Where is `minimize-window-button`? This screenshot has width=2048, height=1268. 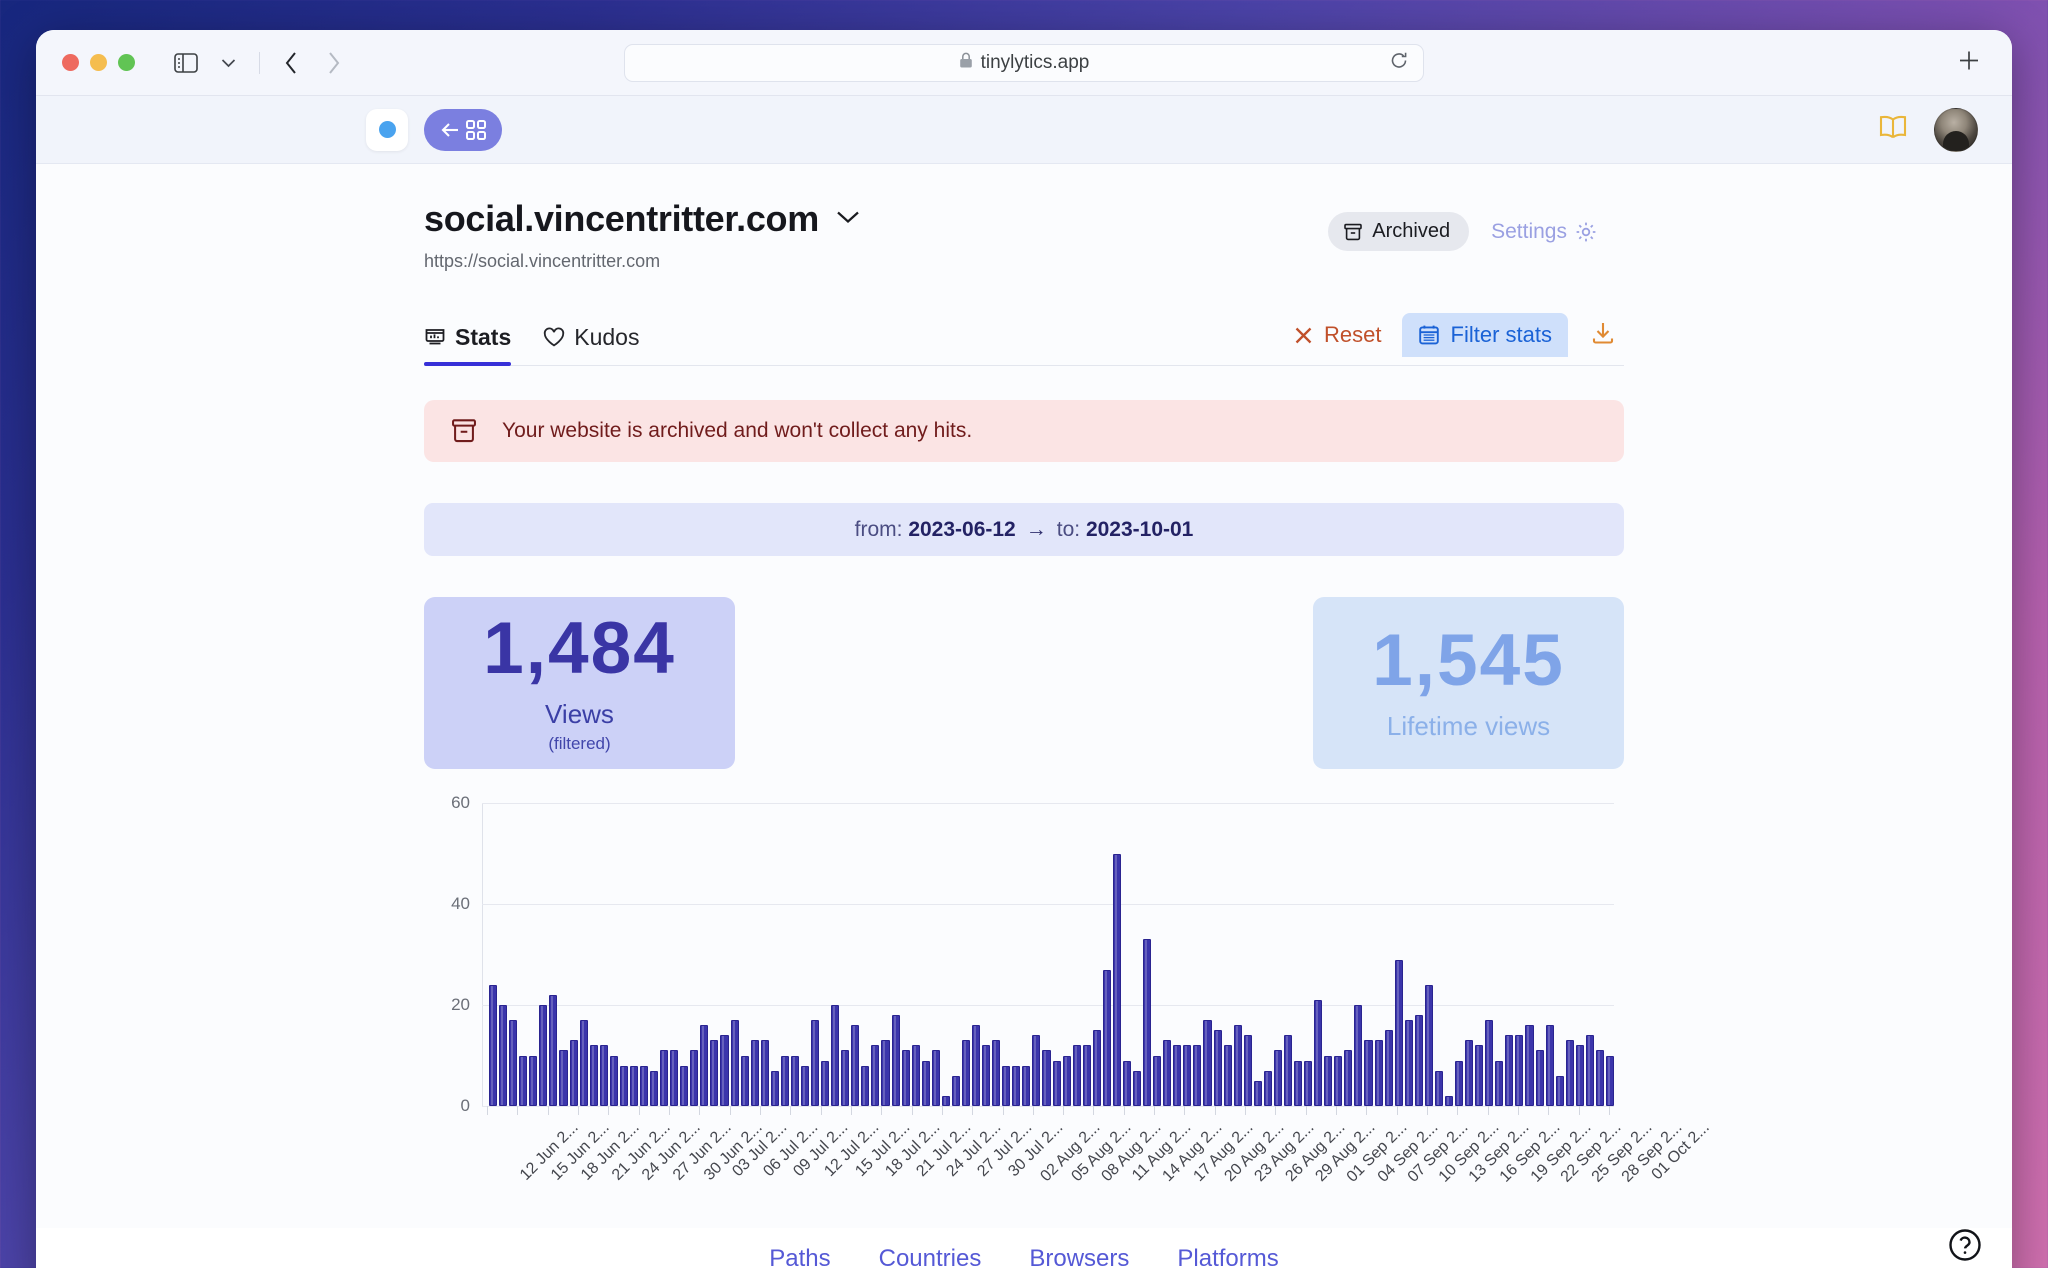 minimize-window-button is located at coordinates (98, 62).